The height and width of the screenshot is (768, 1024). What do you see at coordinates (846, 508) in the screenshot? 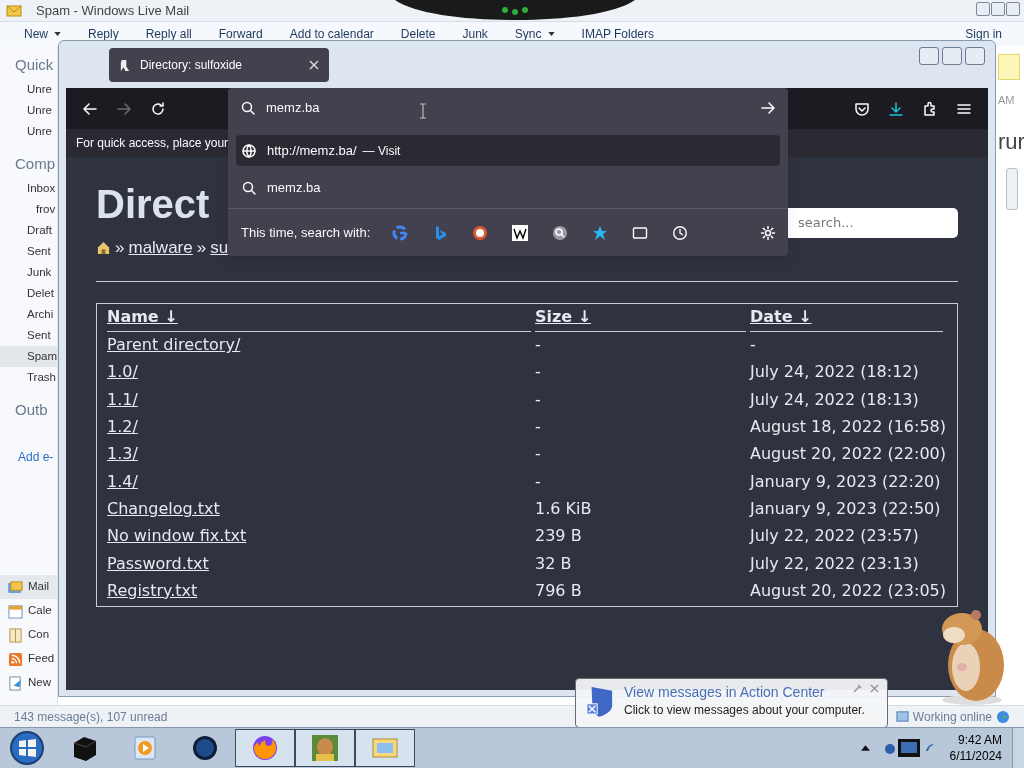
I see `table-cell-text: January 9, 2023 (22:50)` at bounding box center [846, 508].